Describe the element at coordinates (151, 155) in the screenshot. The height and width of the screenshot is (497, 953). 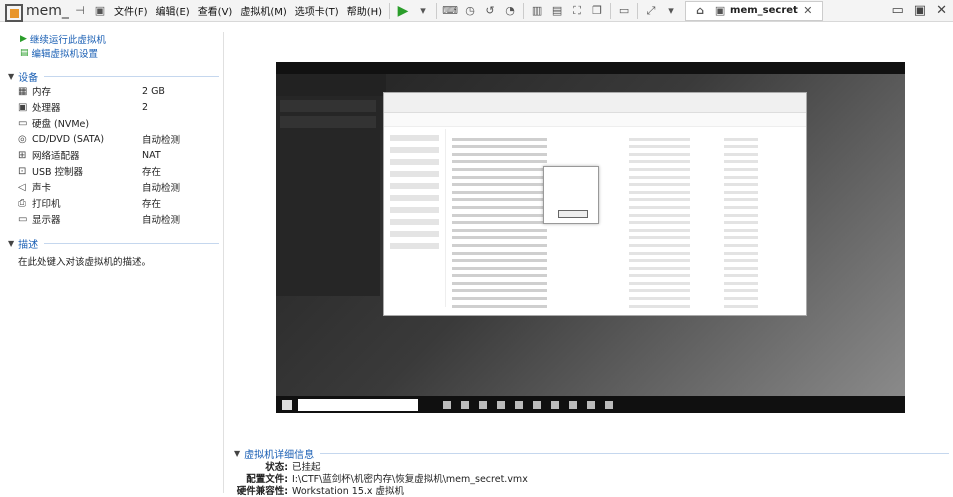
I see `device-value: NAT` at that location.